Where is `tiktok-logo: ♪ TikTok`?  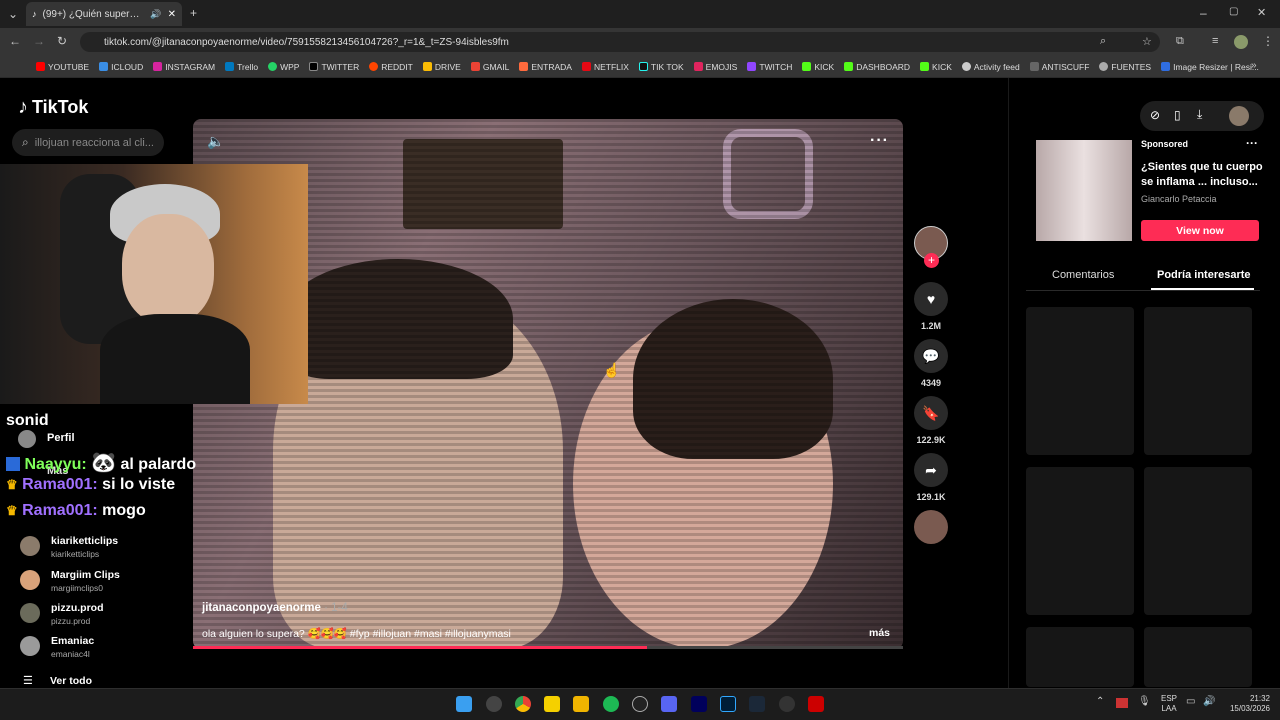 tiktok-logo: ♪ TikTok is located at coordinates (53, 107).